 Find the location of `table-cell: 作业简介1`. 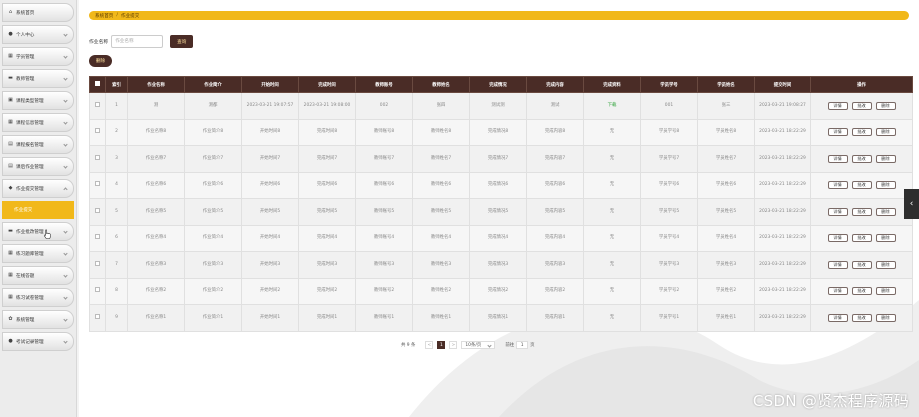

table-cell: 作业简介1 is located at coordinates (213, 318).